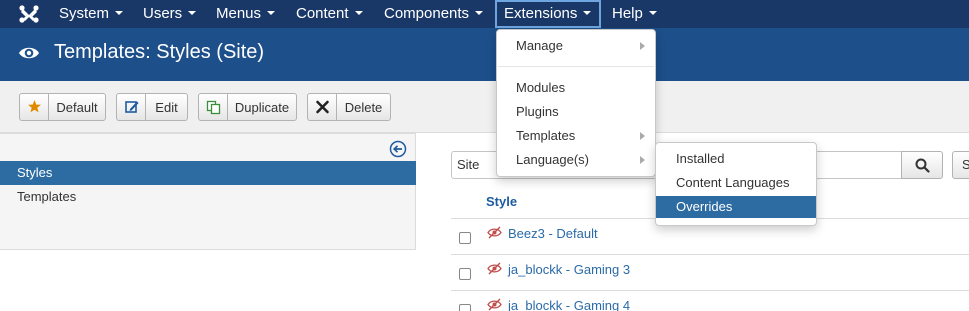 Image resolution: width=969 pixels, height=311 pixels. I want to click on nav-system: System, so click(91, 14).